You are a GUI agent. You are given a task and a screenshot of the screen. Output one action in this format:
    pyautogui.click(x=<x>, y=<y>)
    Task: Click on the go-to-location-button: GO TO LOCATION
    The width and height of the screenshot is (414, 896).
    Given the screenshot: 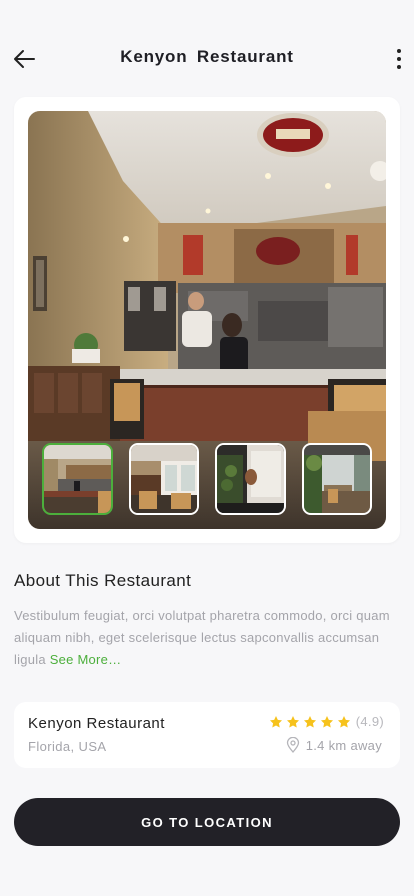 What is the action you would take?
    pyautogui.click(x=207, y=822)
    